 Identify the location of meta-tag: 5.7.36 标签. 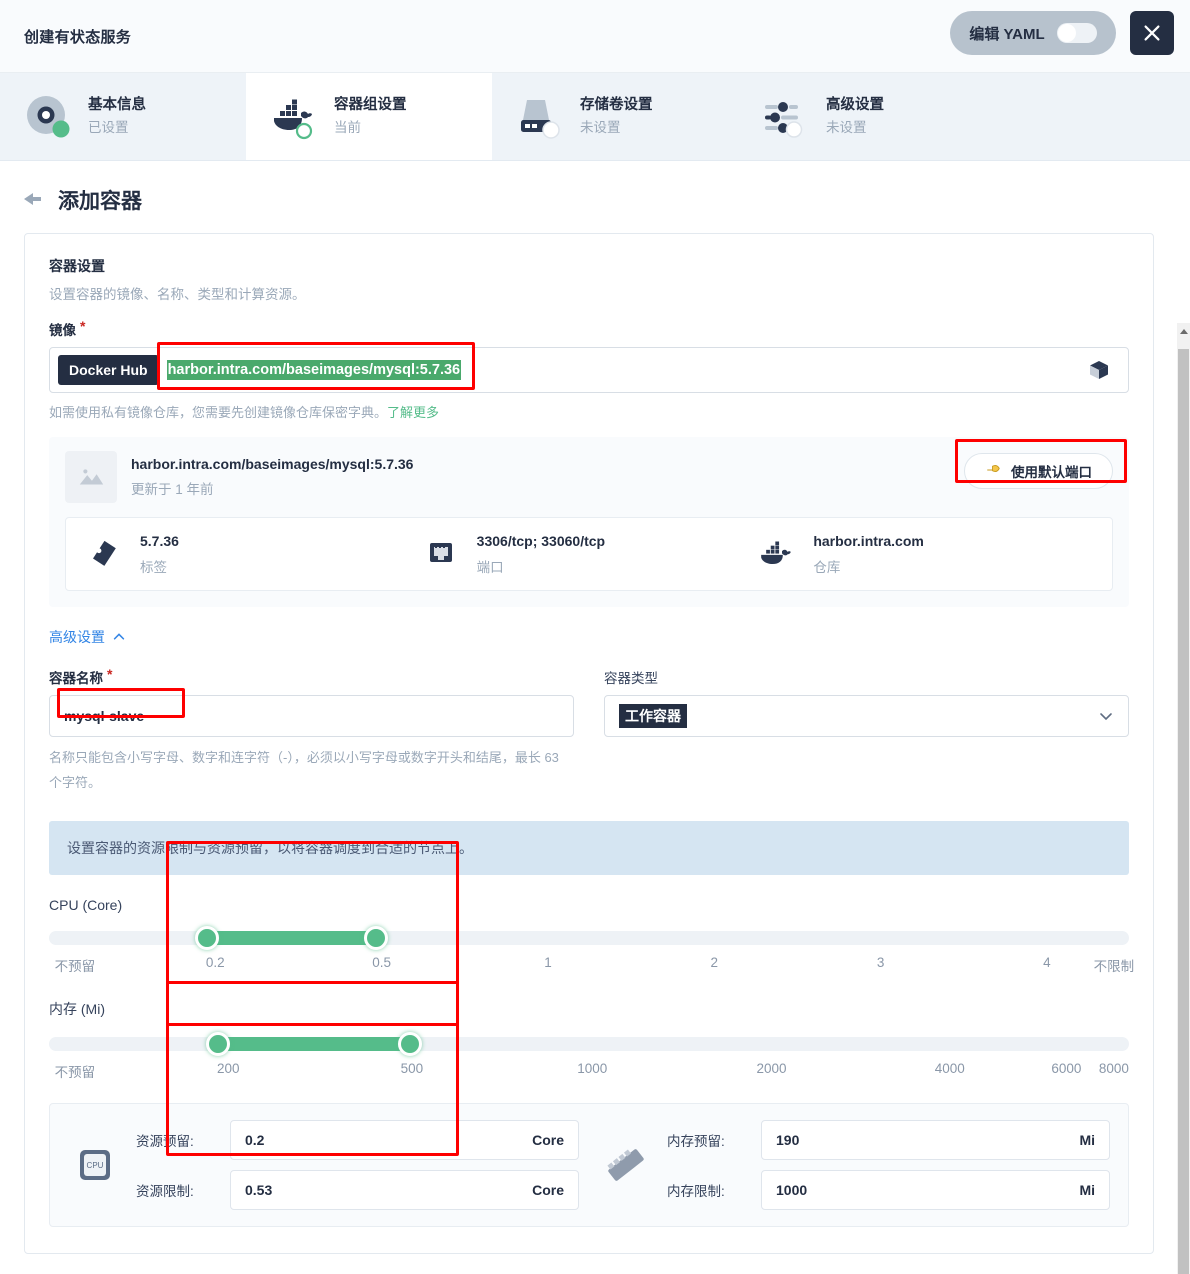
(252, 554).